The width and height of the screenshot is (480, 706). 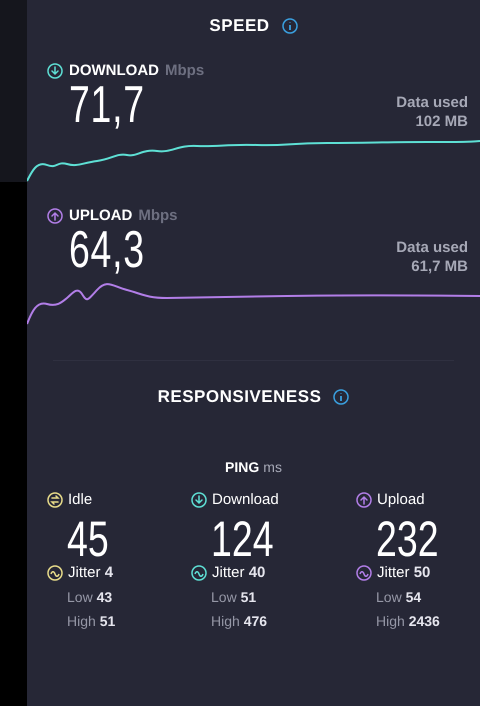 I want to click on test-label: UPLOAD, so click(x=100, y=215).